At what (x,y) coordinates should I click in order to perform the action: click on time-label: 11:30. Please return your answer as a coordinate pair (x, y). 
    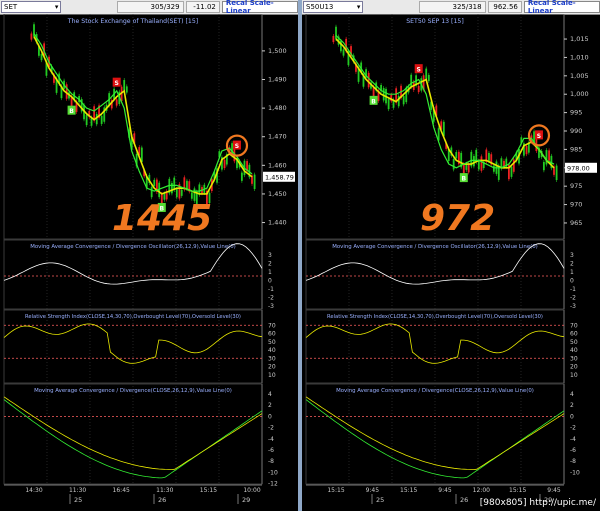
    Looking at the image, I should click on (77, 490).